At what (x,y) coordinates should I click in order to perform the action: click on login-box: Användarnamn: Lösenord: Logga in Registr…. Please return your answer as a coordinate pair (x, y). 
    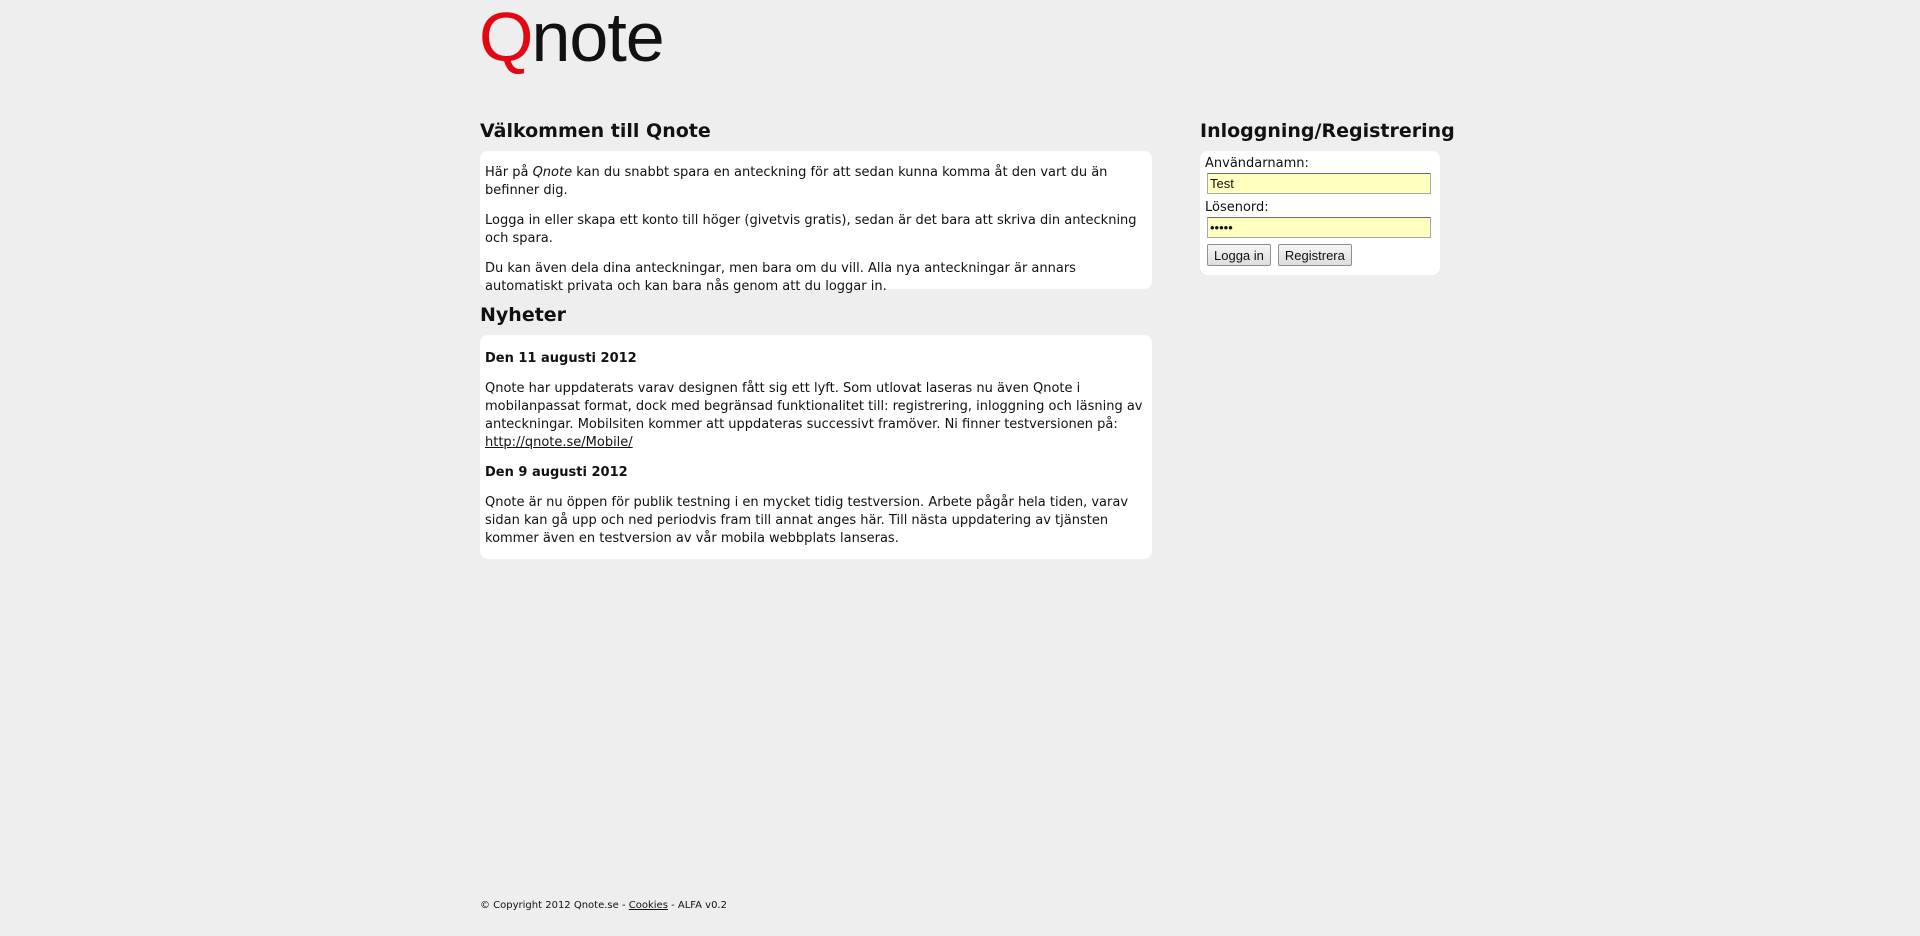
    Looking at the image, I should click on (1320, 213).